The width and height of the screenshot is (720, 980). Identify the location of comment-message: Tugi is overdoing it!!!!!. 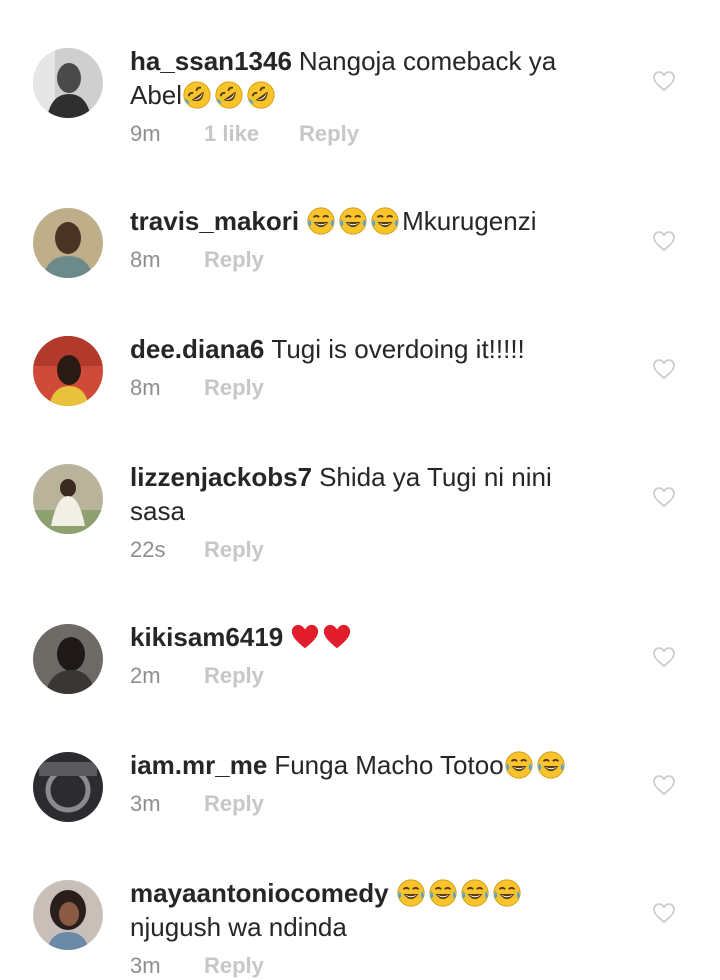
(398, 349).